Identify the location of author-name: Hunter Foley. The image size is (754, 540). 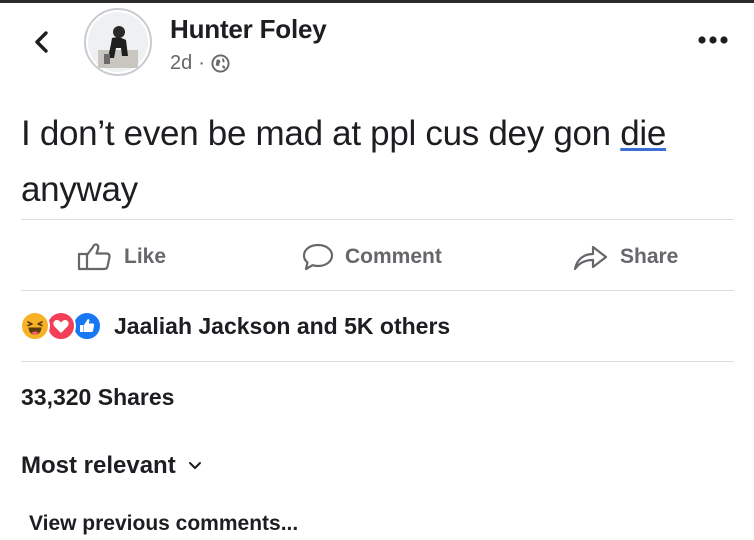
(248, 29).